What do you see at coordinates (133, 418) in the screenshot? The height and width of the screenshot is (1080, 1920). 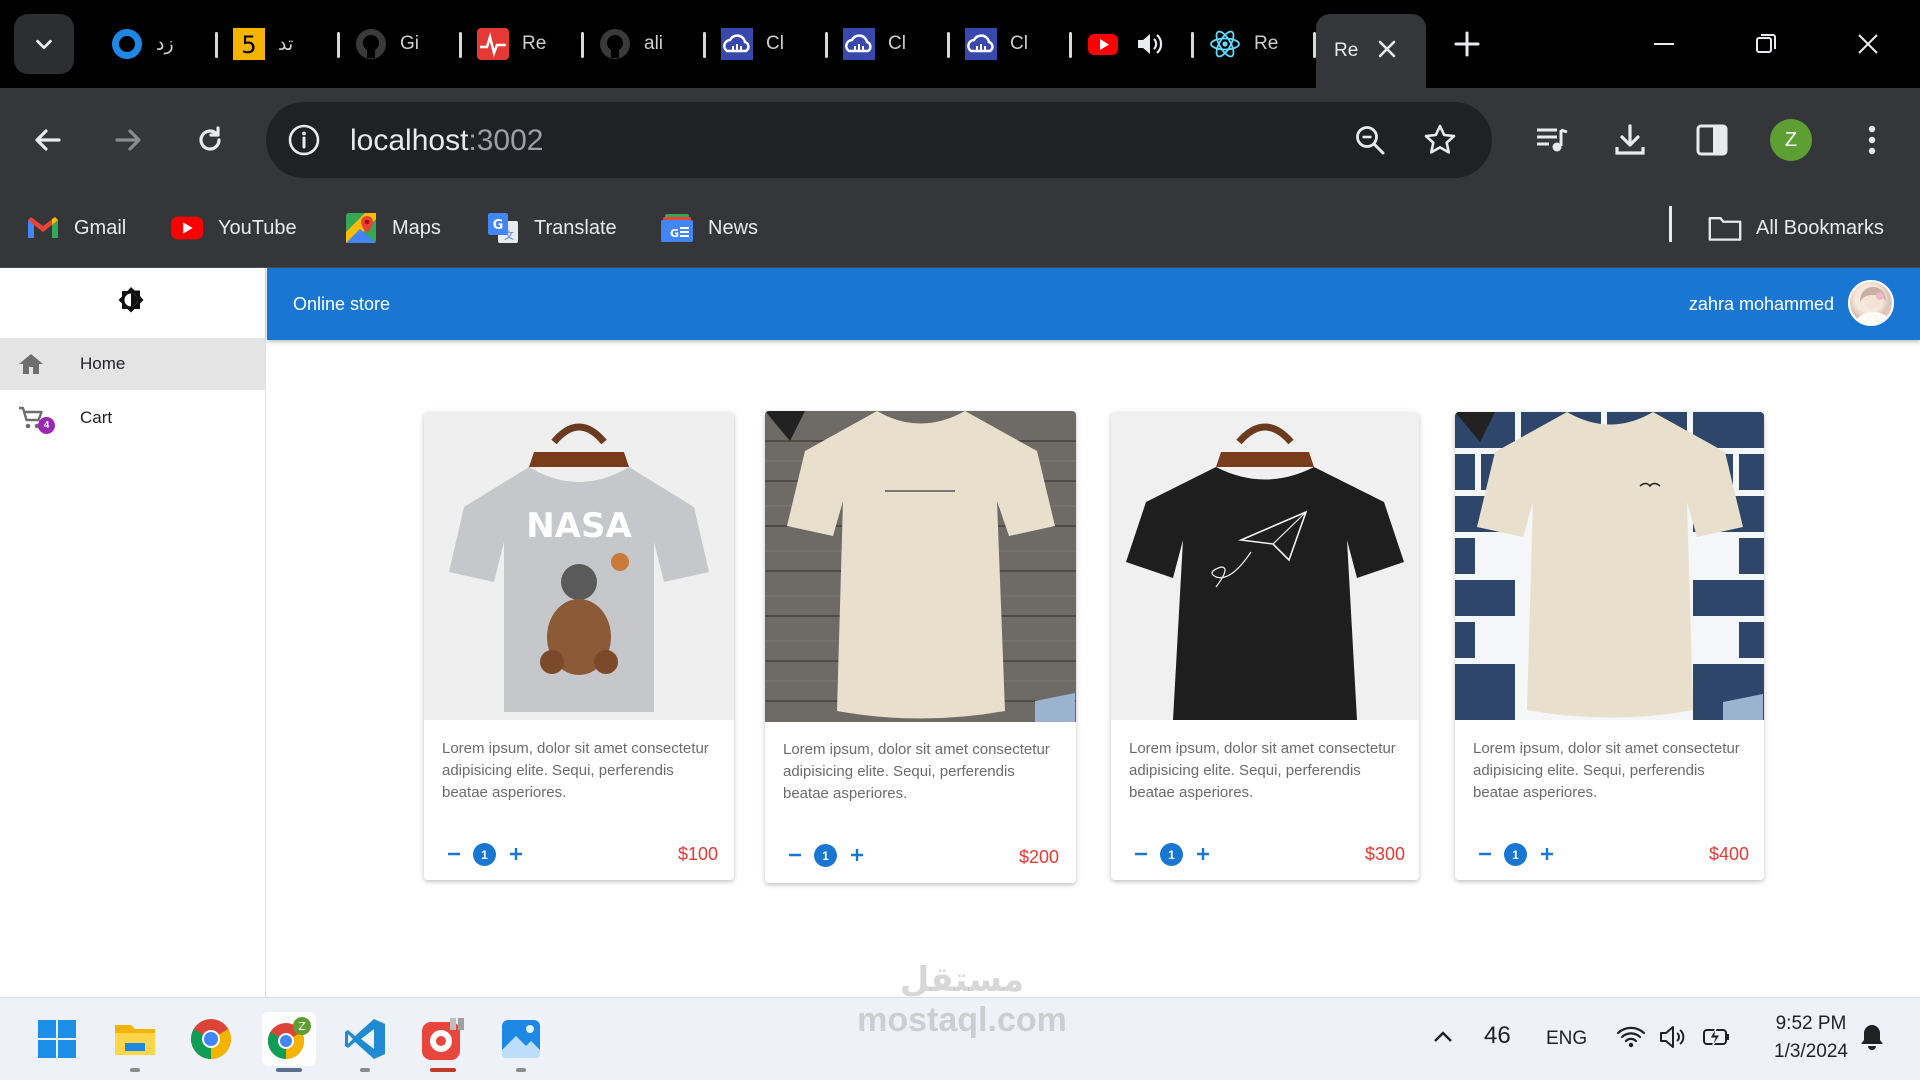 I see `sidebar-item-cart: 4 Cart` at bounding box center [133, 418].